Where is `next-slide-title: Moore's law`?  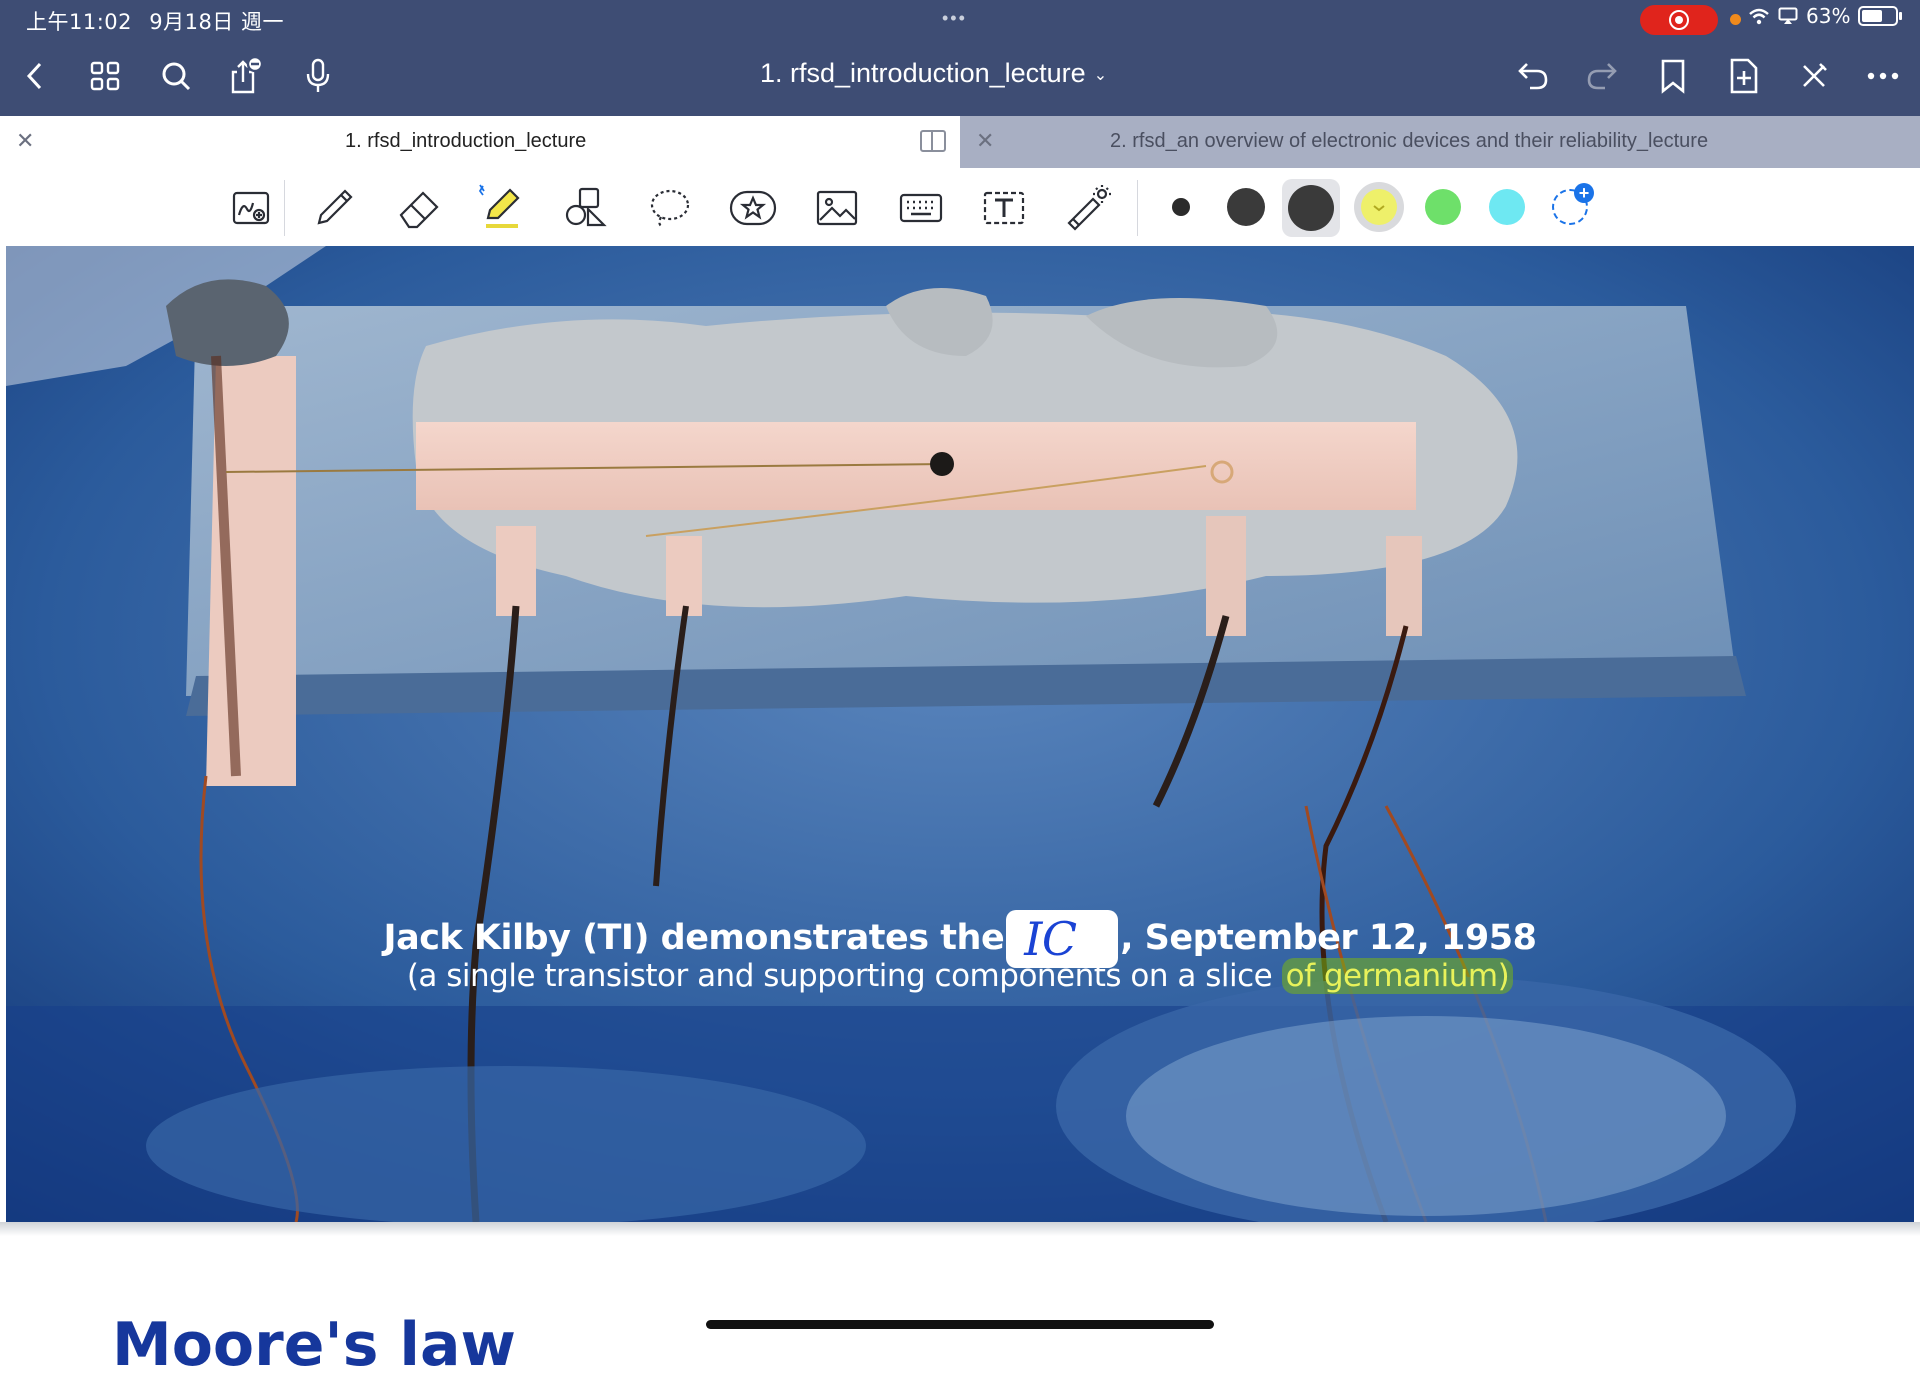
next-slide-title: Moore's law is located at coordinates (314, 1345).